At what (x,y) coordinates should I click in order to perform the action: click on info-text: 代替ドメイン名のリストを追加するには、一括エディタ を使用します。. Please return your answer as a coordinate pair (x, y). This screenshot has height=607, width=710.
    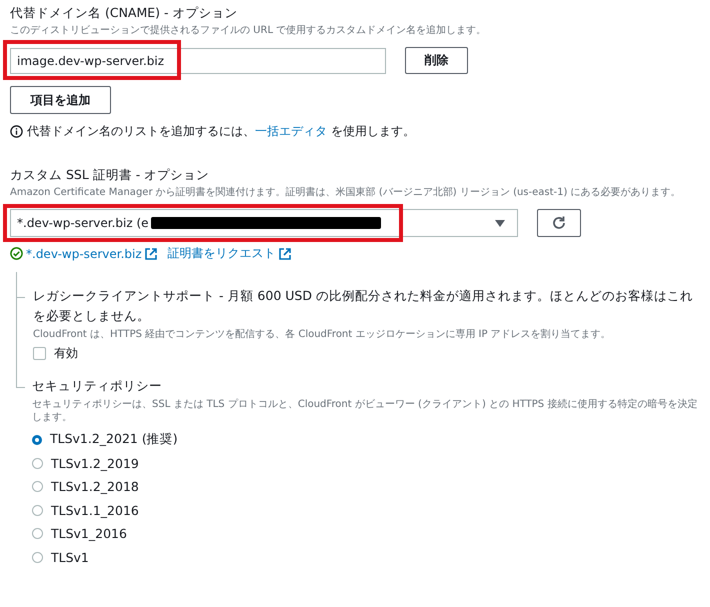
    Looking at the image, I should click on (221, 131).